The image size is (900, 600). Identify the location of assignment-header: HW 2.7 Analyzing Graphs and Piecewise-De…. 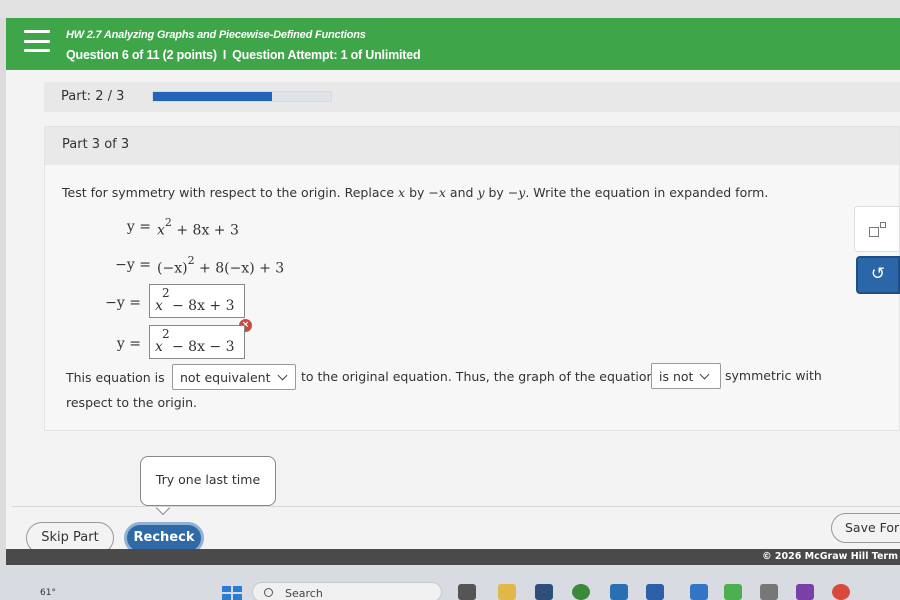
(453, 44).